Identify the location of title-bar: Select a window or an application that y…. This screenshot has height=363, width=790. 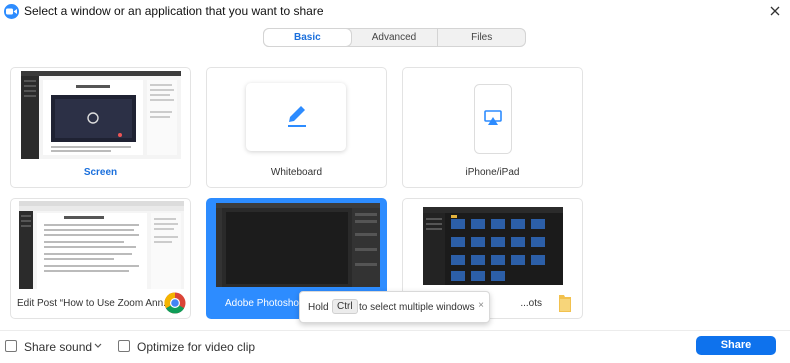
(395, 11).